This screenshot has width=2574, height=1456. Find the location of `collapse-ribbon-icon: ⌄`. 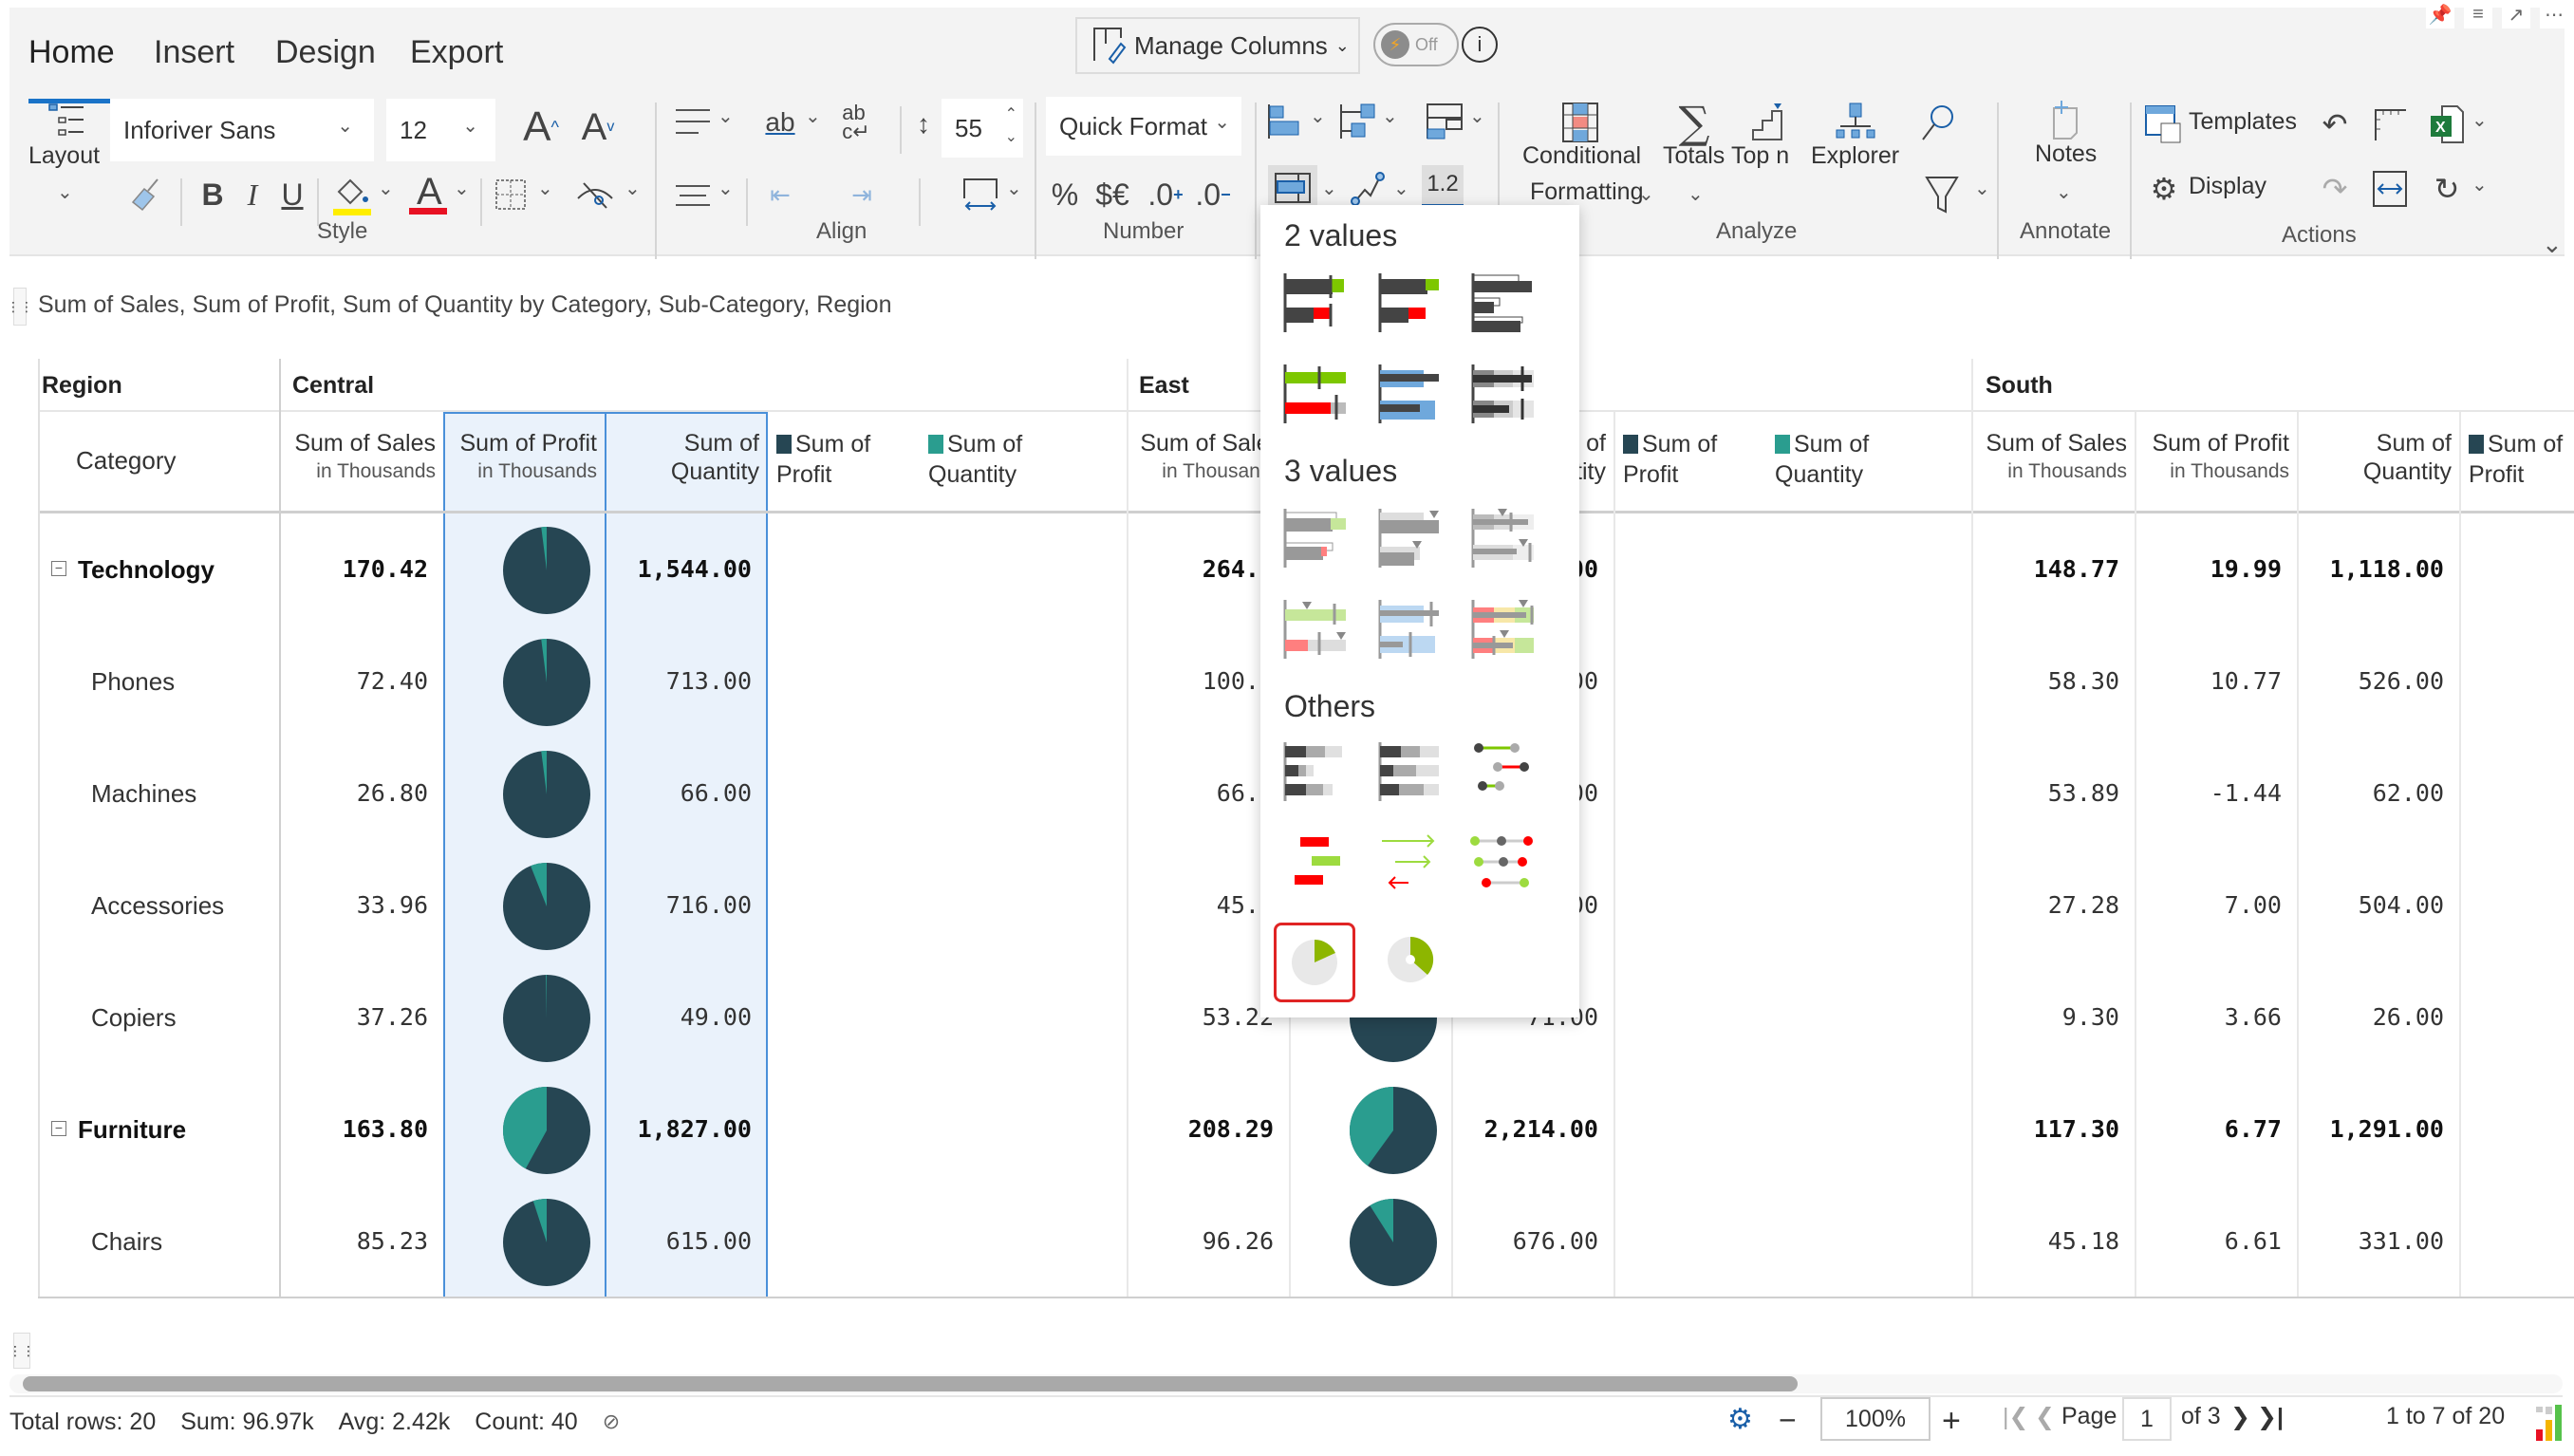

collapse-ribbon-icon: ⌄ is located at coordinates (2552, 244).